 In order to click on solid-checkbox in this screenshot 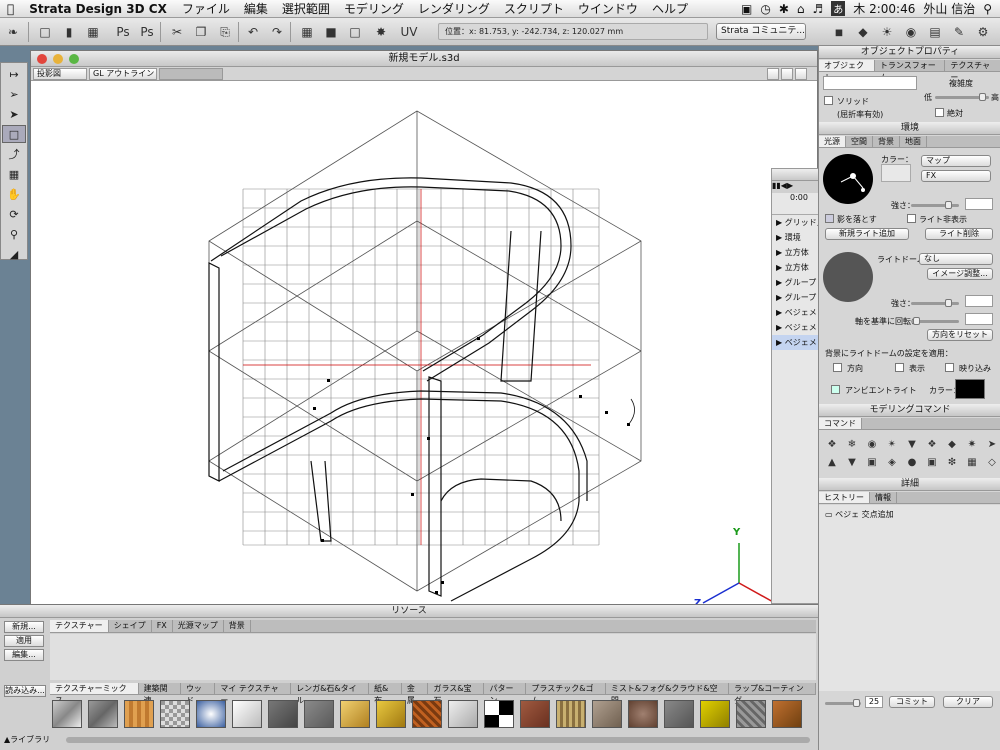, I will do `click(828, 100)`.